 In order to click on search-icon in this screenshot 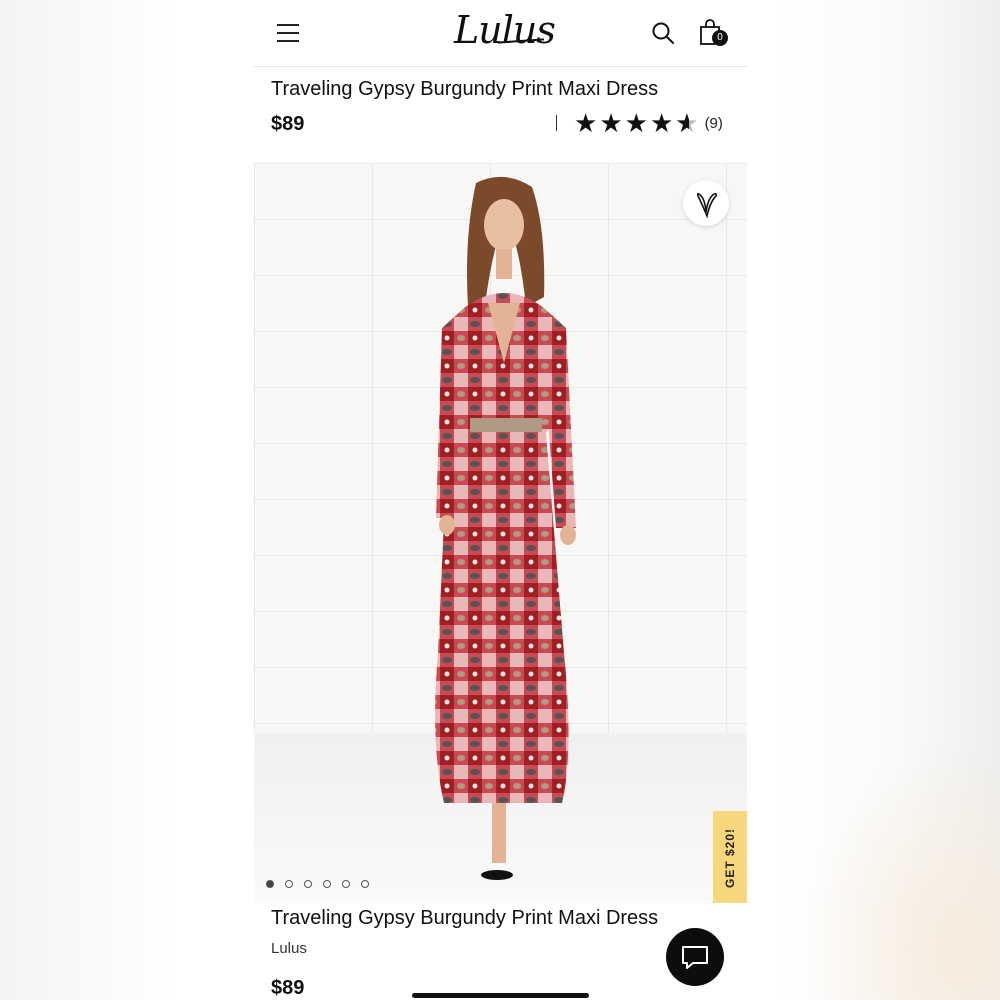, I will do `click(663, 33)`.